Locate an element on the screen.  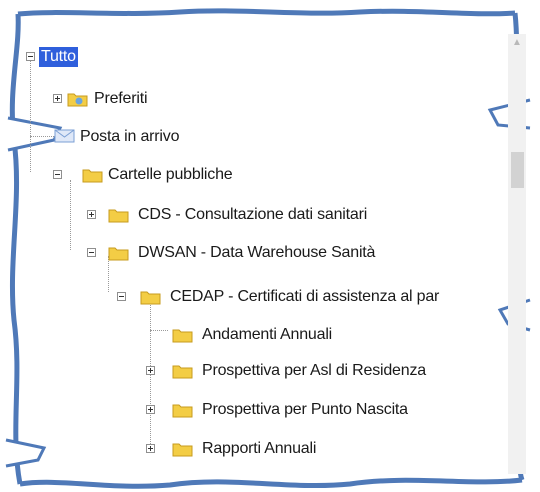
tree-node-dwsan: DWSAN - Data Warehouse Sanità is located at coordinates (240, 253).